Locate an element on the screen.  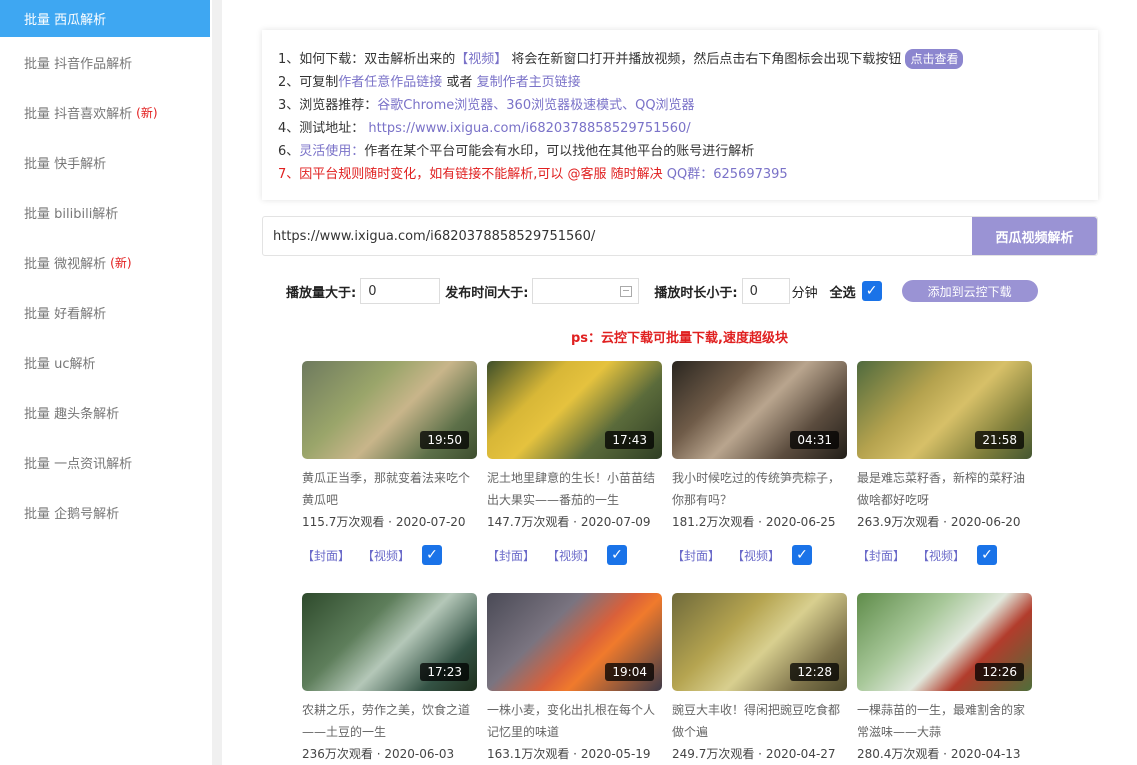
sidebar-item-uc: 批量 uc解析 is located at coordinates (106, 362).